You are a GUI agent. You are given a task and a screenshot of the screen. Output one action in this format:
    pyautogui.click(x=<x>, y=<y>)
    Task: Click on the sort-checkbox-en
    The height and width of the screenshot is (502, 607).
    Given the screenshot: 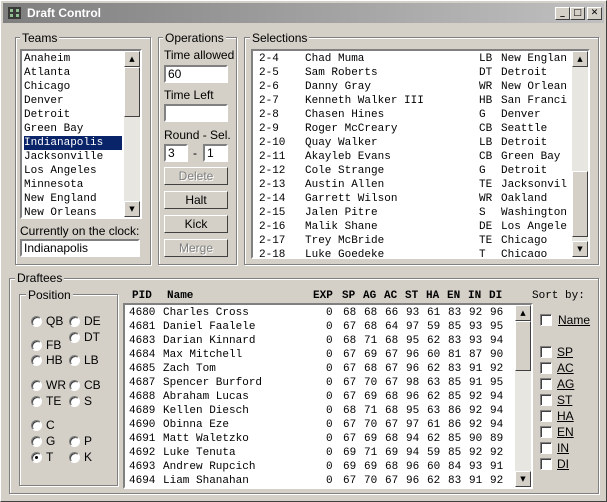 What is the action you would take?
    pyautogui.click(x=546, y=432)
    